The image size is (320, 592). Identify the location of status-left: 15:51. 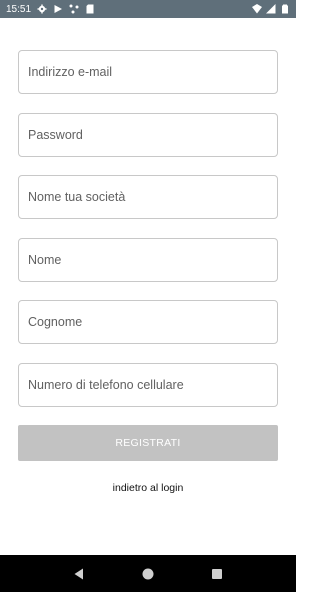
(50, 9).